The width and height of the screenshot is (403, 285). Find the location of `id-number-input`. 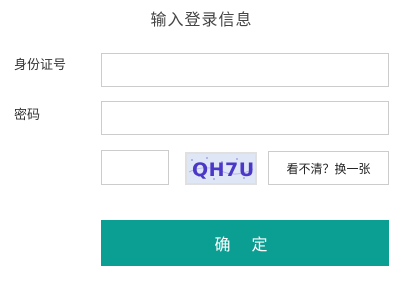

id-number-input is located at coordinates (245, 70).